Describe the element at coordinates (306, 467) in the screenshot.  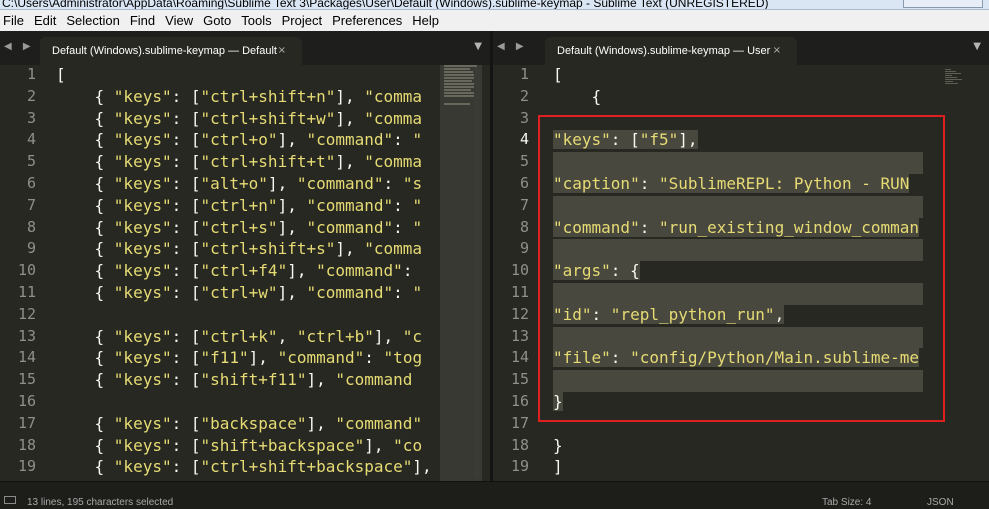
I see `string-token: "ctrl+shift+backspace"` at that location.